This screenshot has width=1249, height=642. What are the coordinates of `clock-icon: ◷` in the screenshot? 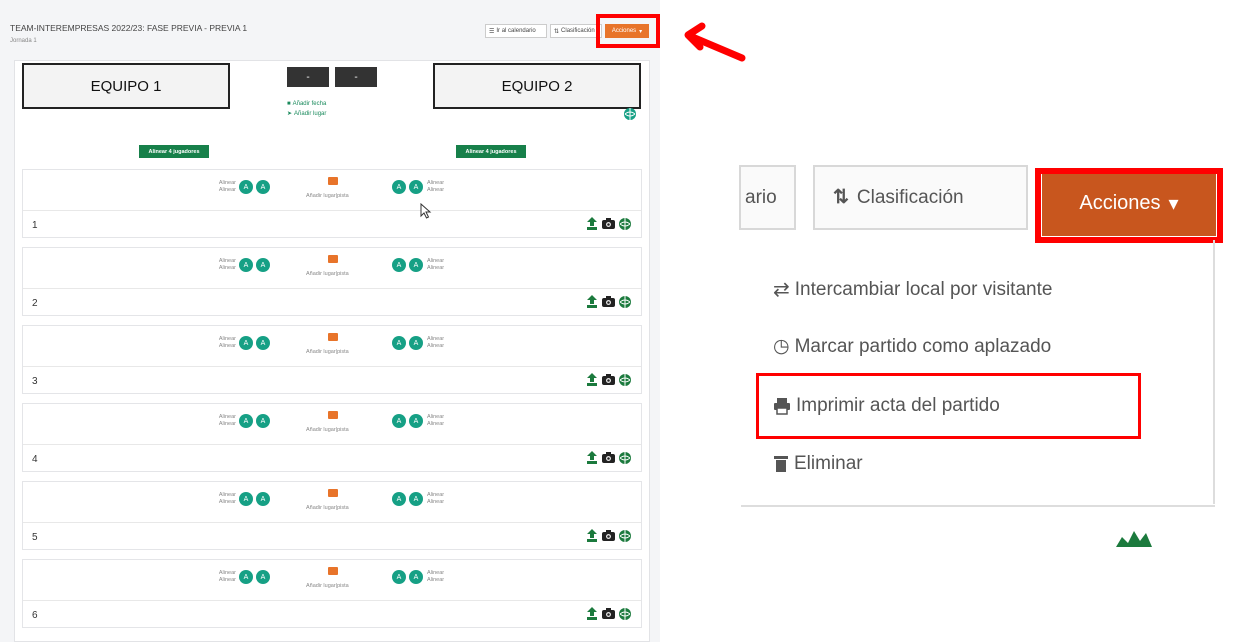 It's located at (781, 346).